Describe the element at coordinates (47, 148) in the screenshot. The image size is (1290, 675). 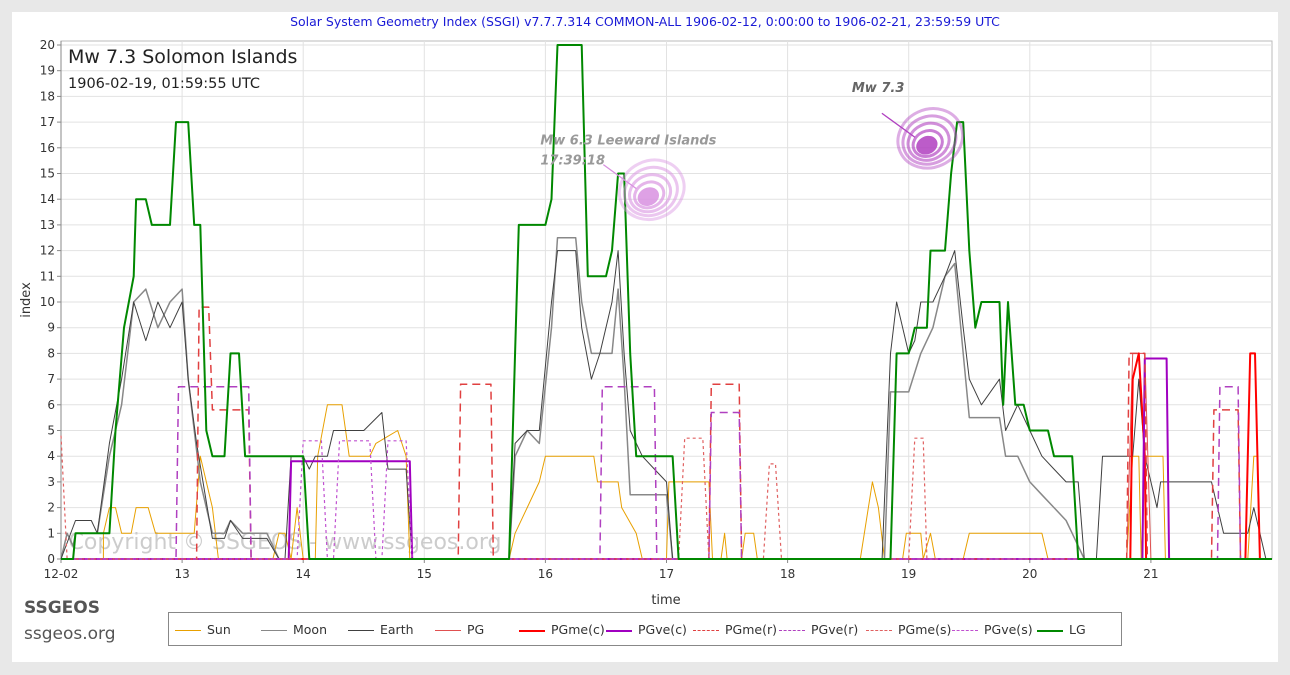
I see `y-tick-label: 16` at that location.